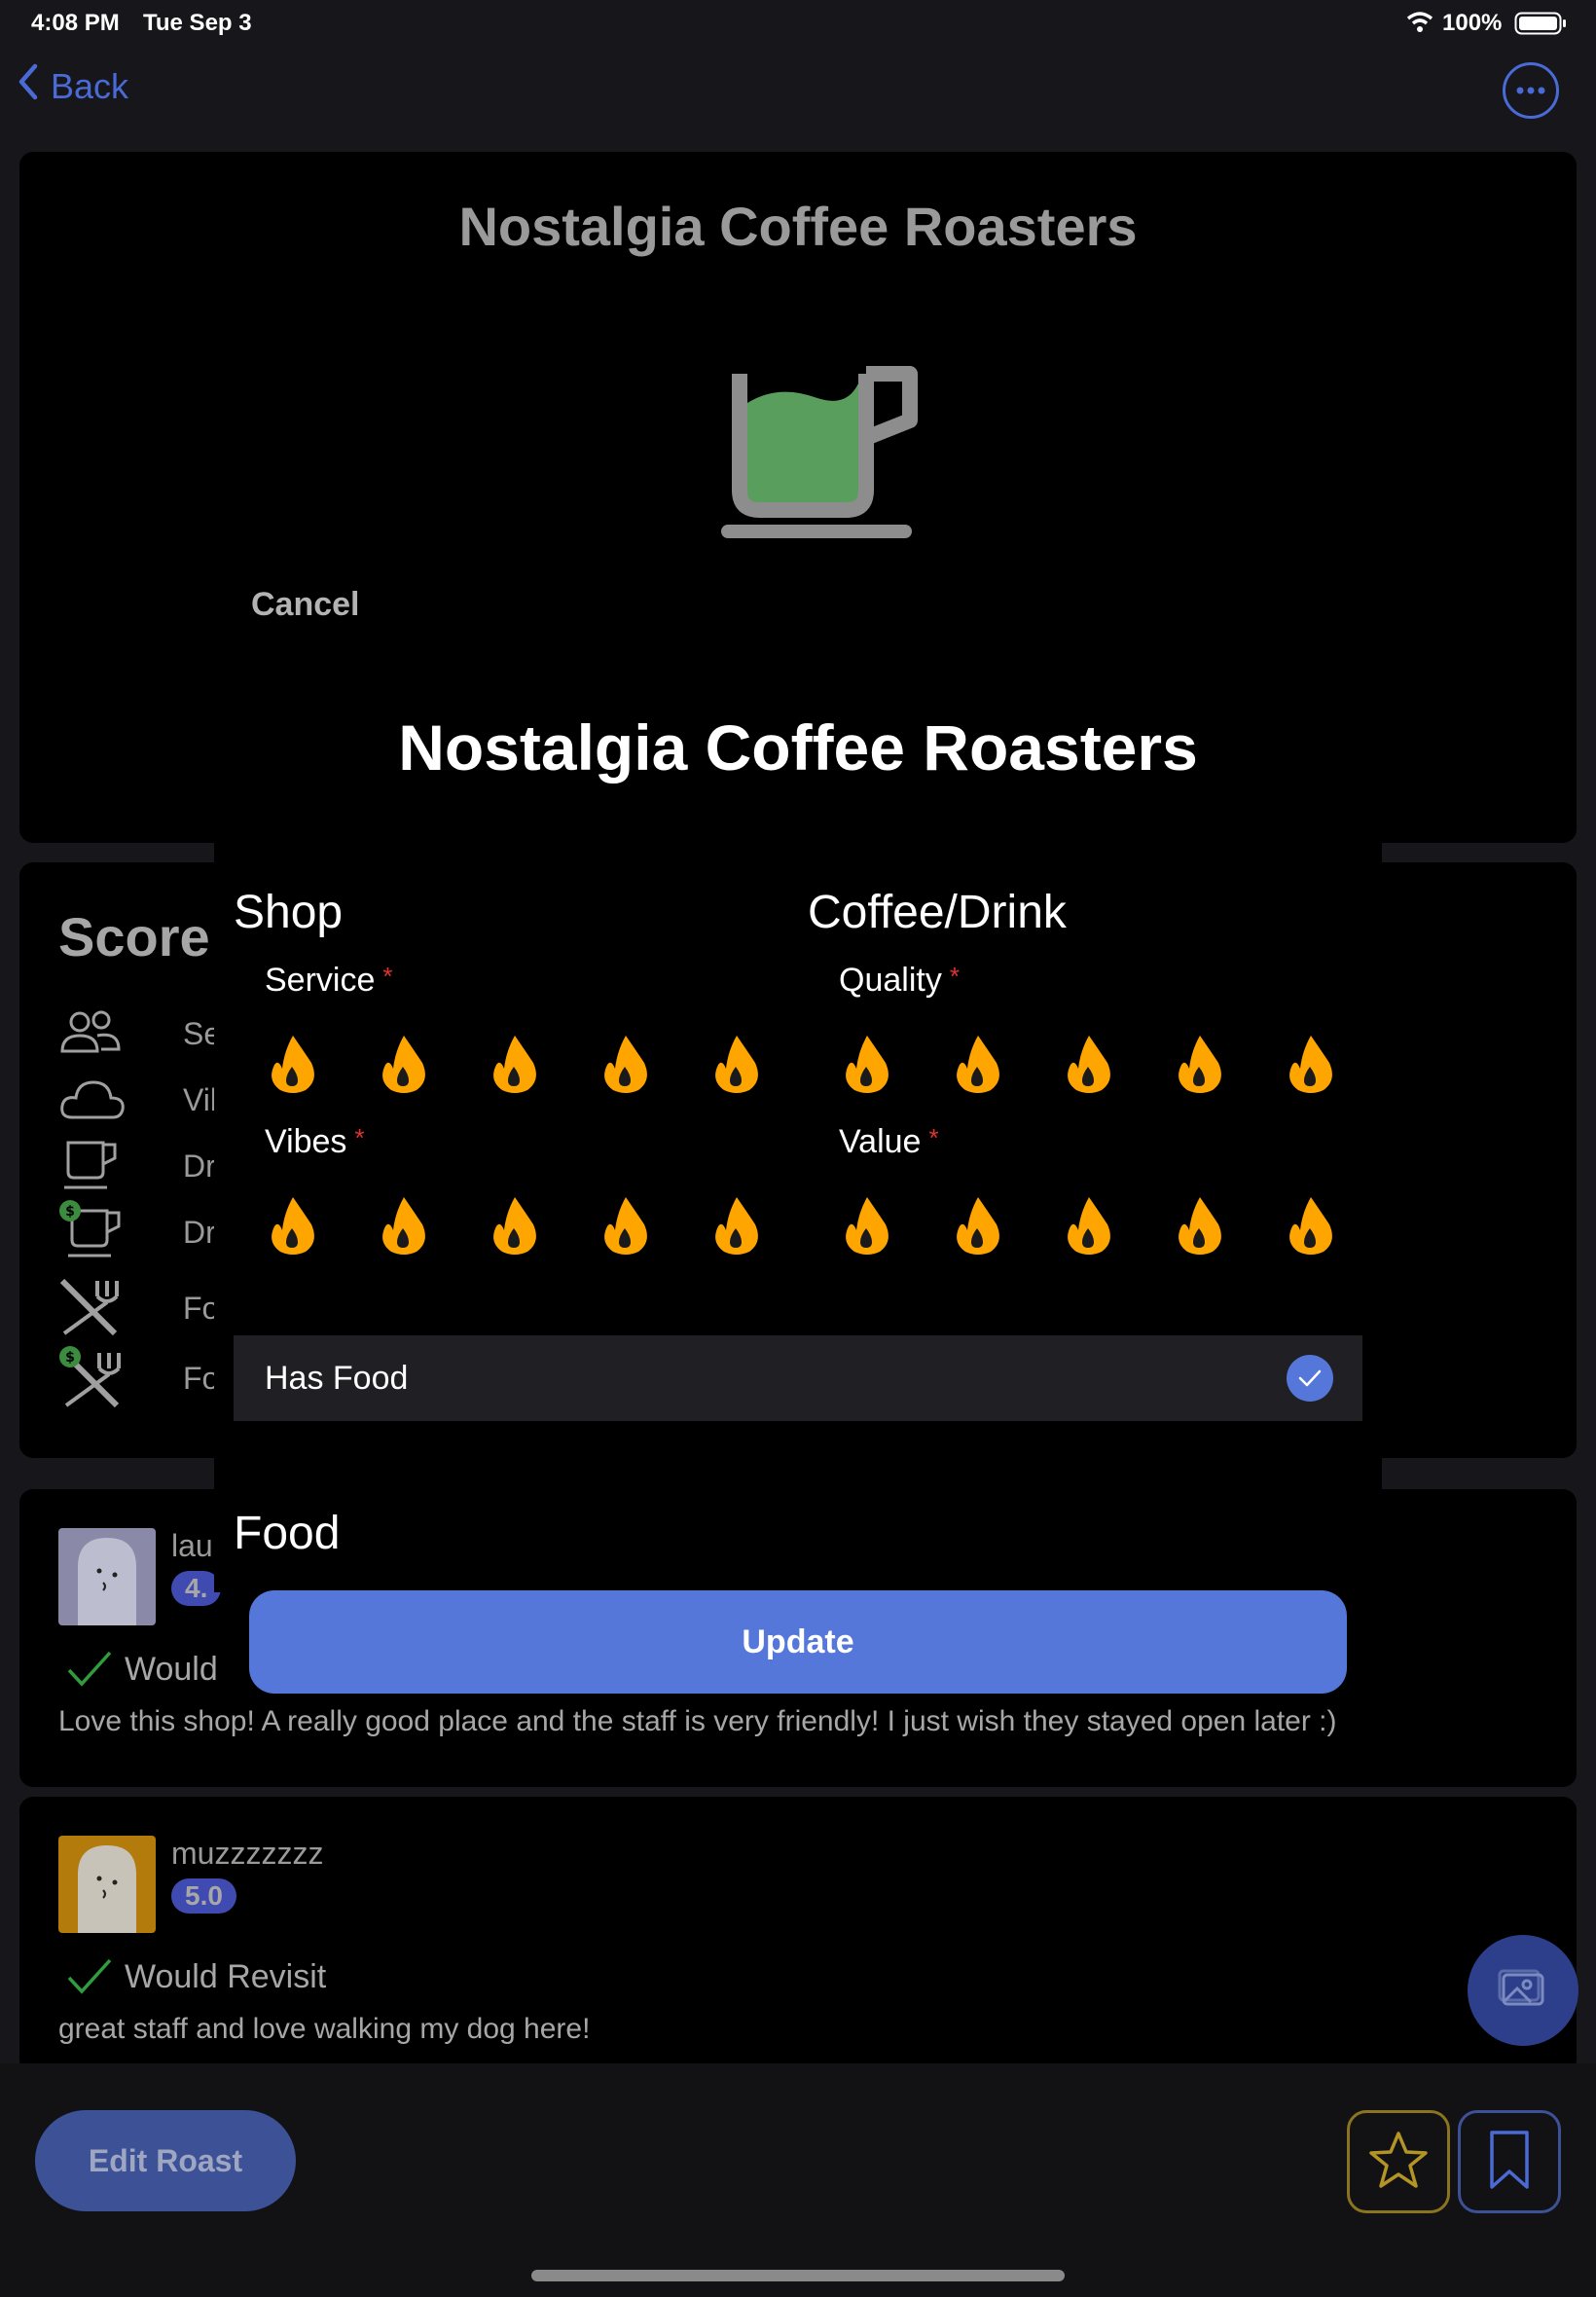 This screenshot has width=1596, height=2297. I want to click on rating-badge: 5.0, so click(203, 1896).